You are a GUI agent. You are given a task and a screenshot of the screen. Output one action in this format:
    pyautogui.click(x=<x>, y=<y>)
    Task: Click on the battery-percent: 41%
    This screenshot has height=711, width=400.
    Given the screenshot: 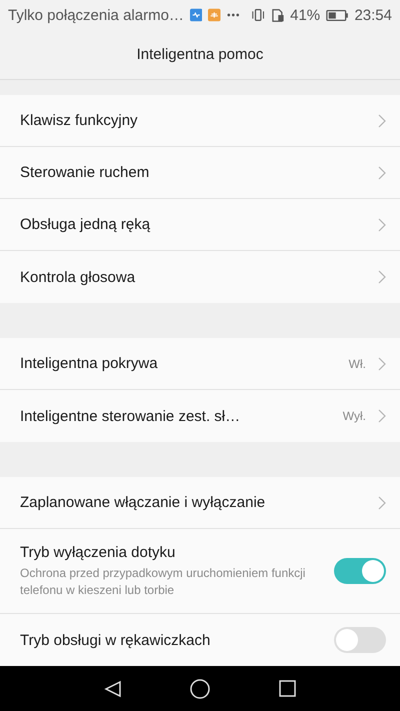 What is the action you would take?
    pyautogui.click(x=305, y=15)
    